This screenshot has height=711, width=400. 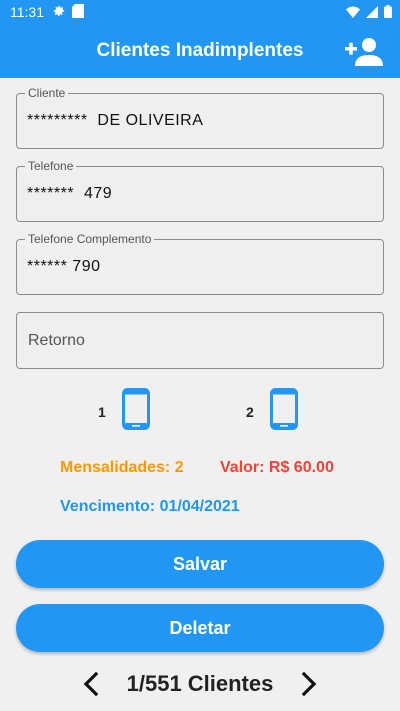 I want to click on status-right-icons, so click(x=369, y=13).